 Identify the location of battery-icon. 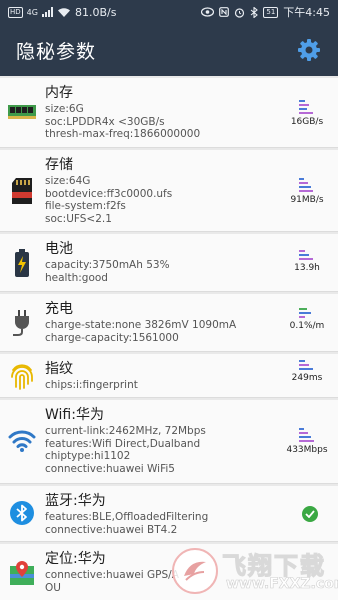
(22, 263).